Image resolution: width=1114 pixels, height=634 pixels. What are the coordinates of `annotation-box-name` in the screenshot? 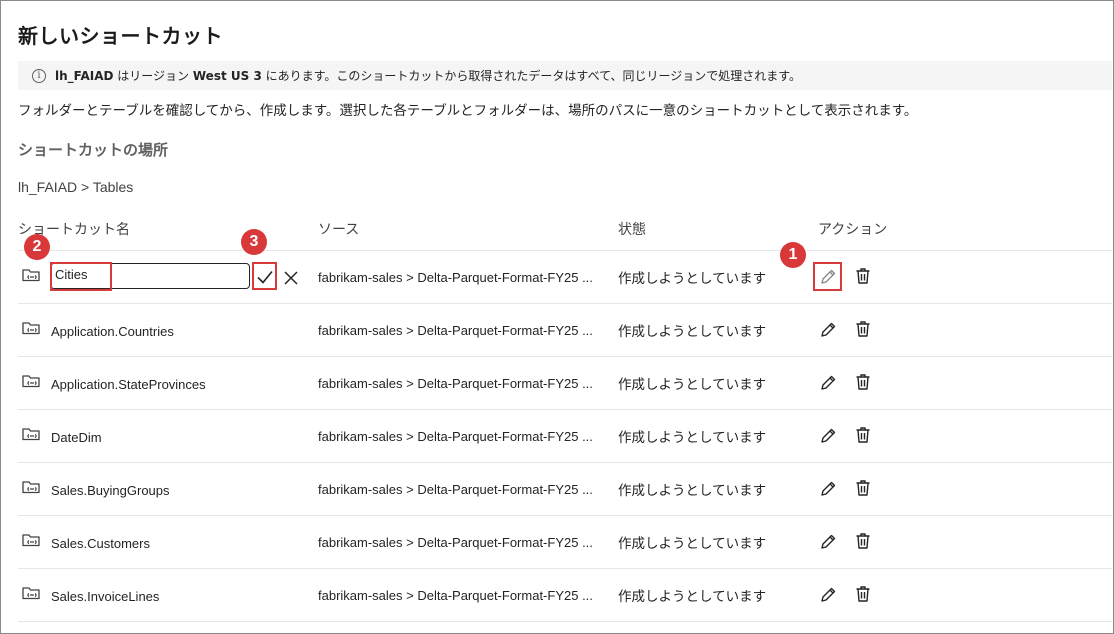 It's located at (81, 276).